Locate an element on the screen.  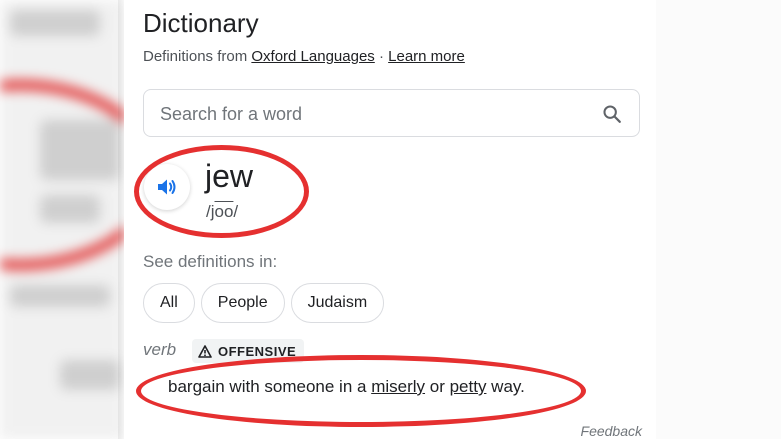
chip-all: All is located at coordinates (169, 303).